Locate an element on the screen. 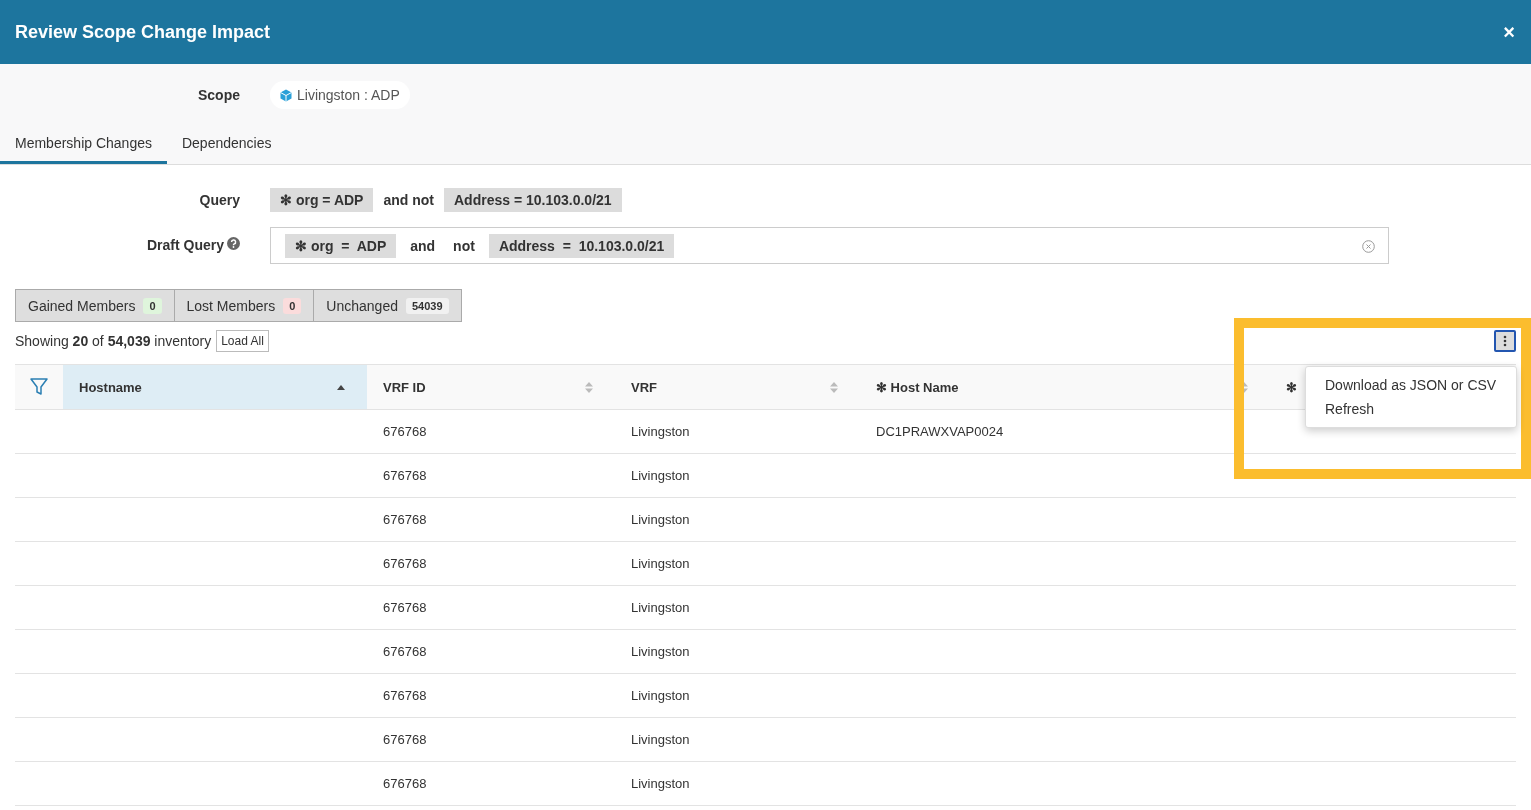 The image size is (1531, 810). member-filter-button: Unchanged 54039 is located at coordinates (388, 305).